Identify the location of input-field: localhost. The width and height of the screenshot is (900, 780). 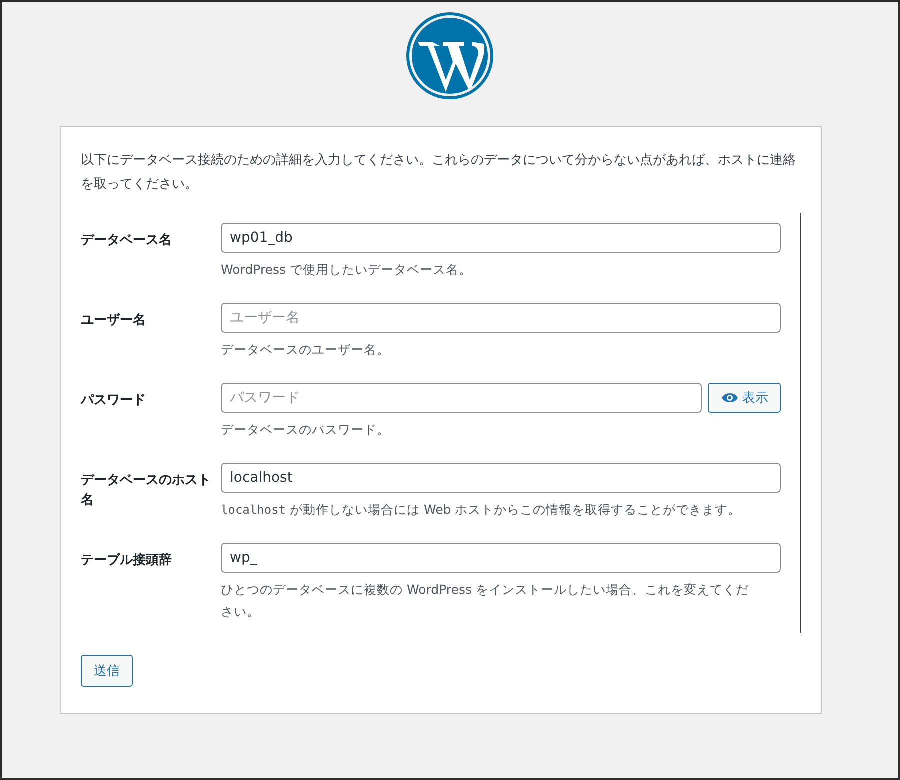
(501, 478).